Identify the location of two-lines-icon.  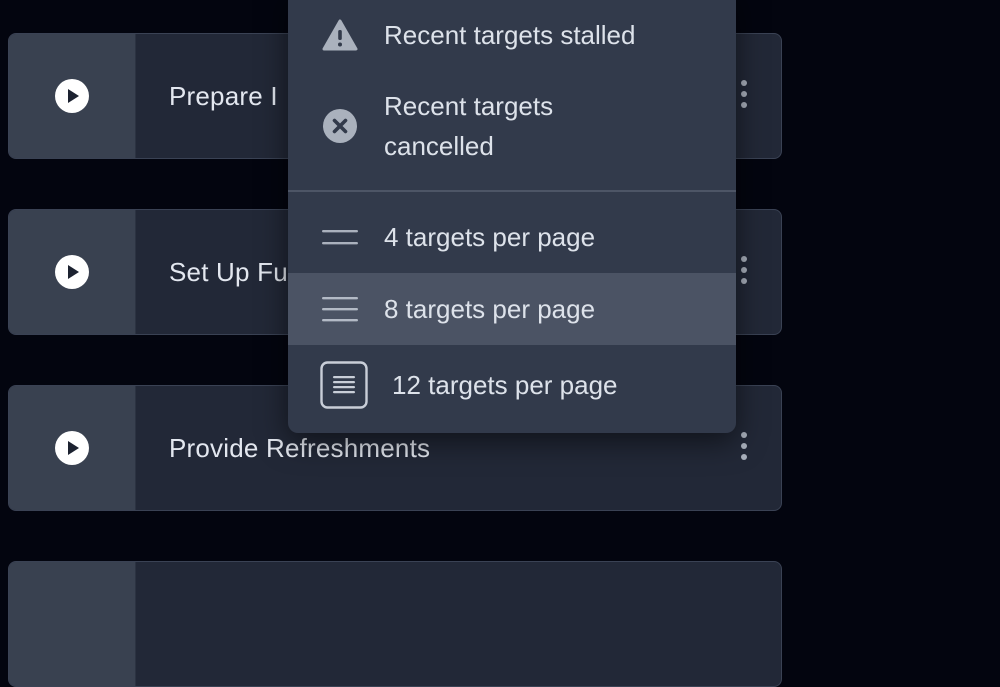
(340, 237).